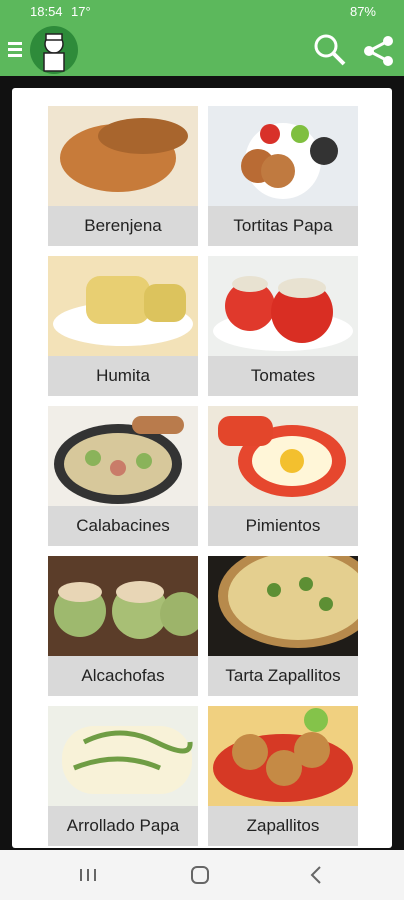  I want to click on back-icon, so click(316, 875).